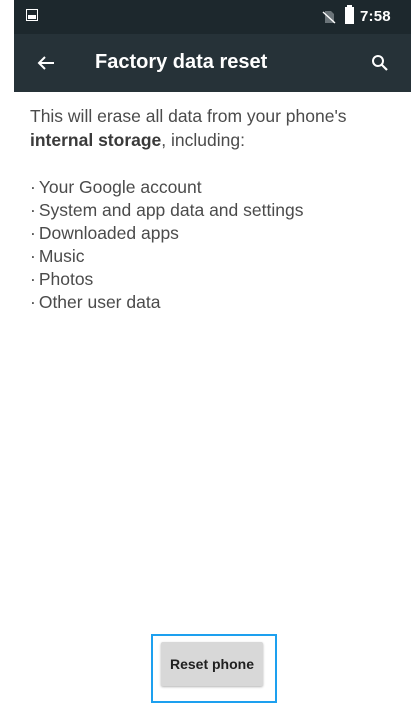  What do you see at coordinates (218, 233) in the screenshot?
I see `list-item: Downloaded apps` at bounding box center [218, 233].